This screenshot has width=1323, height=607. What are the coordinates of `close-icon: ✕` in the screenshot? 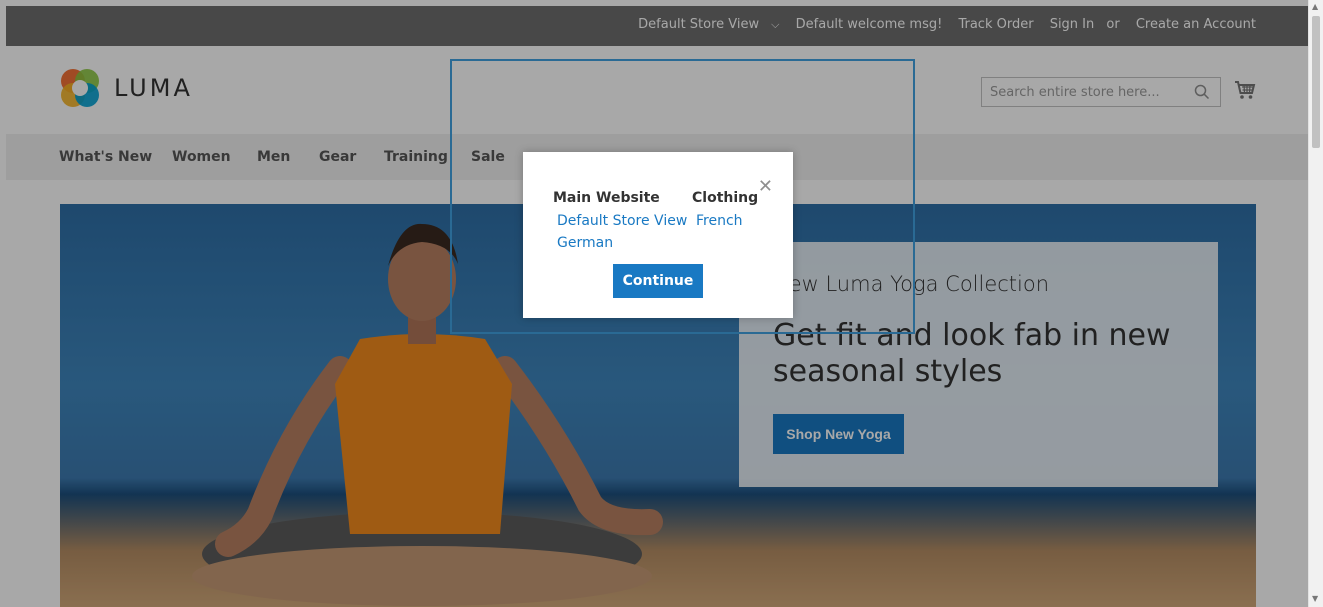 It's located at (765, 187).